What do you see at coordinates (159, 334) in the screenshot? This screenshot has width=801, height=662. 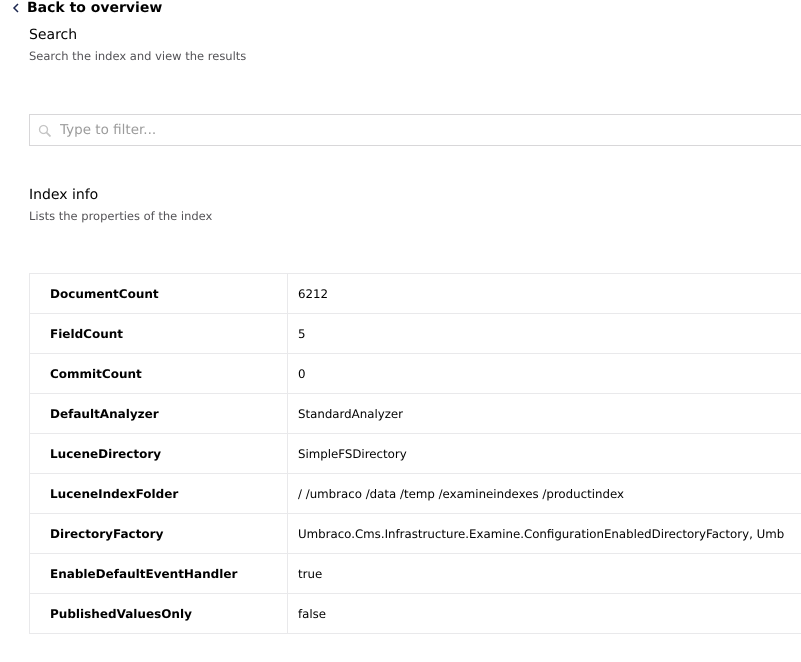 I see `property-name-cell: FieldCount` at bounding box center [159, 334].